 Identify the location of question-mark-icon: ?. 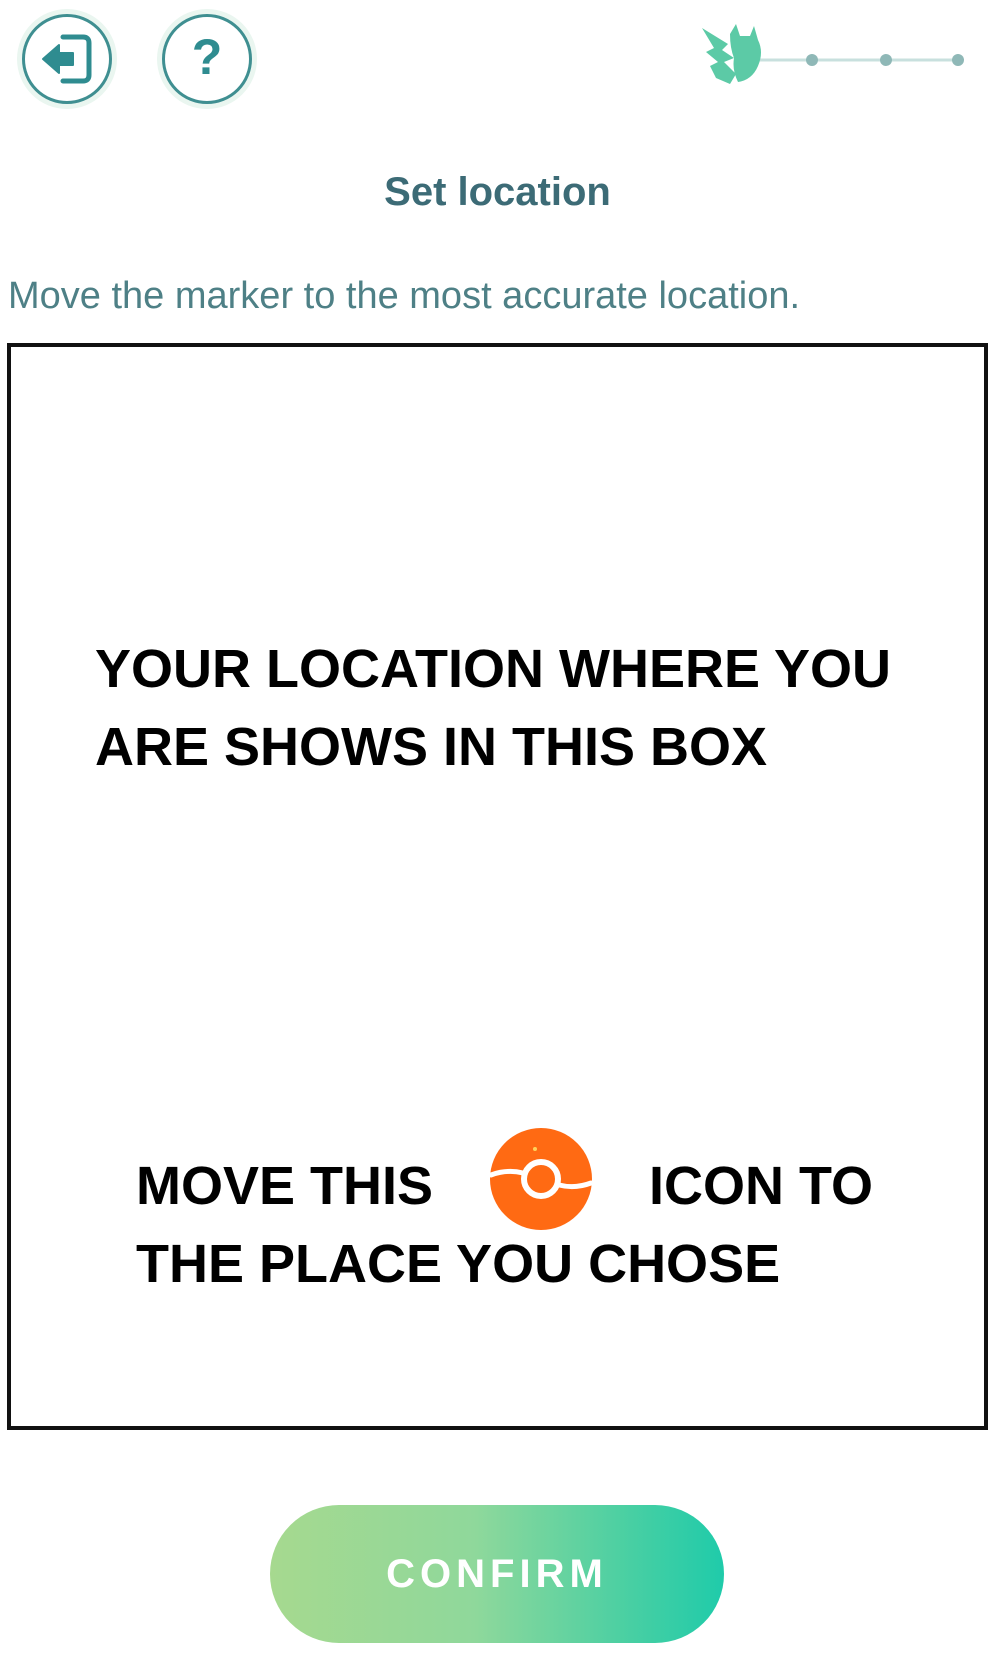
(207, 57).